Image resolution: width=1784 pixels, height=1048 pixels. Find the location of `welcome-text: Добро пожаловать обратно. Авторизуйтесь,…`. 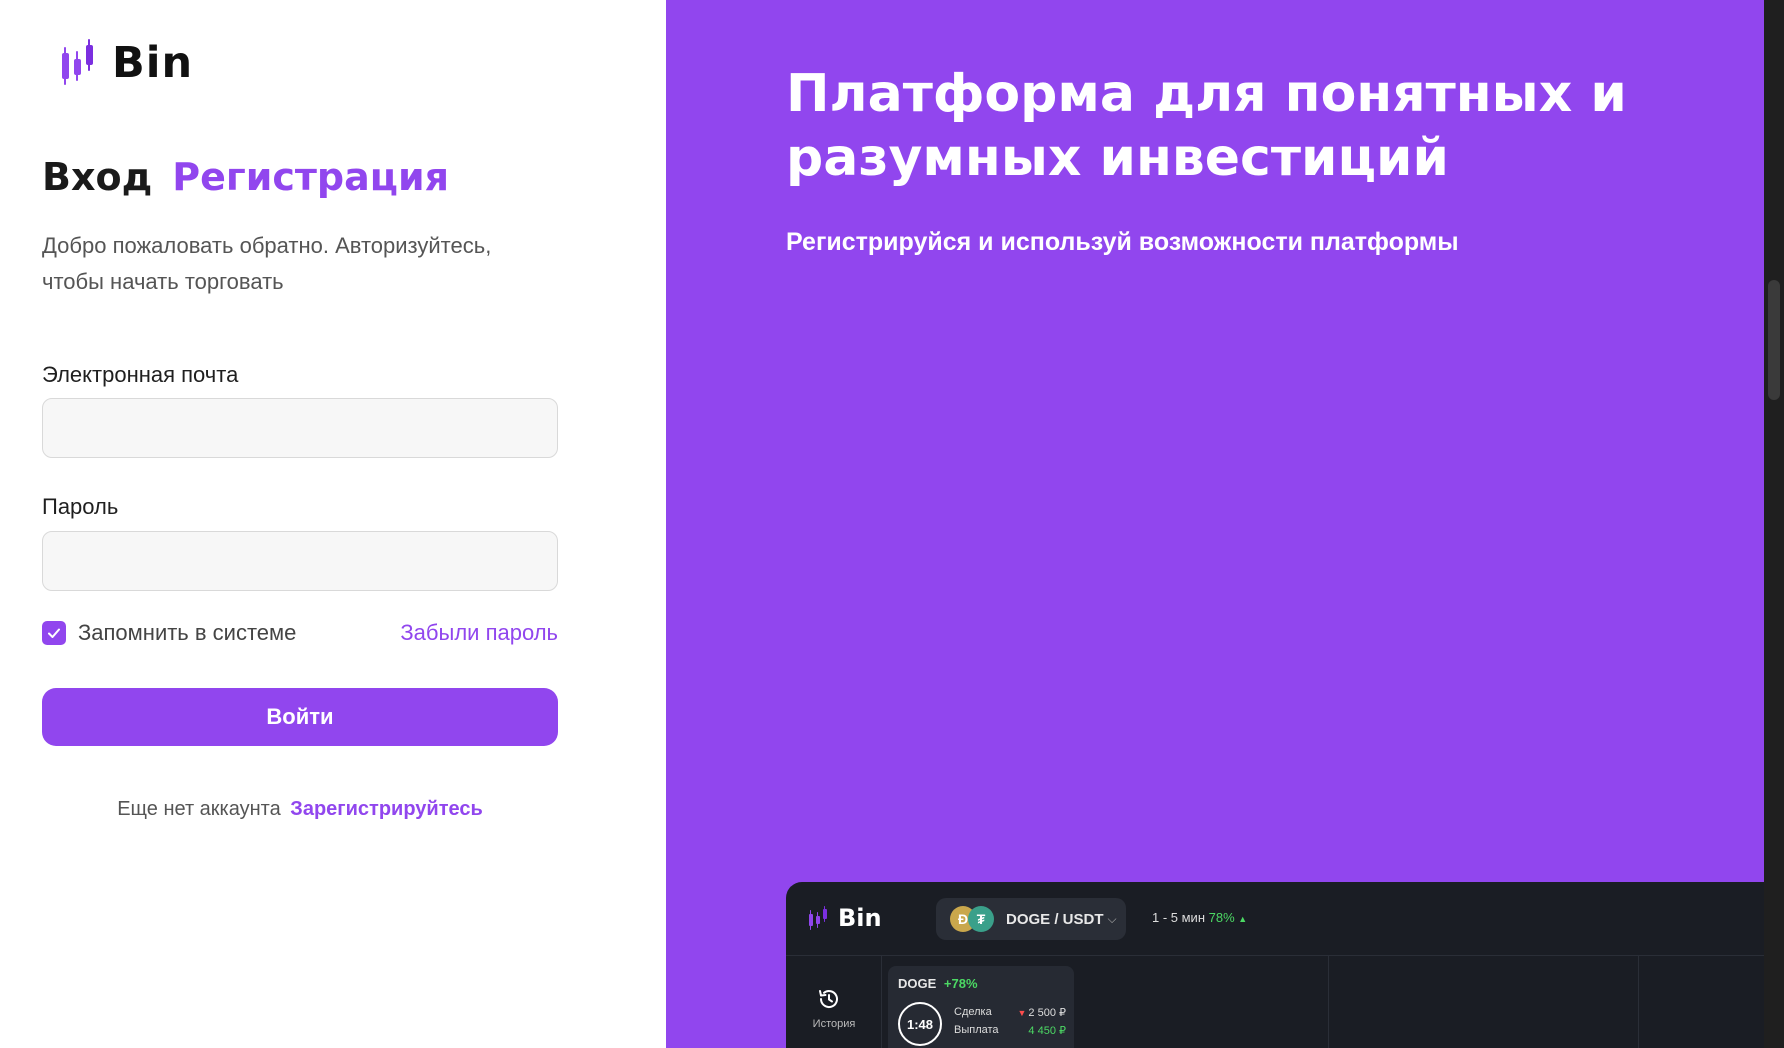

welcome-text: Добро пожаловать обратно. Авторизуйтесь,… is located at coordinates (267, 263).